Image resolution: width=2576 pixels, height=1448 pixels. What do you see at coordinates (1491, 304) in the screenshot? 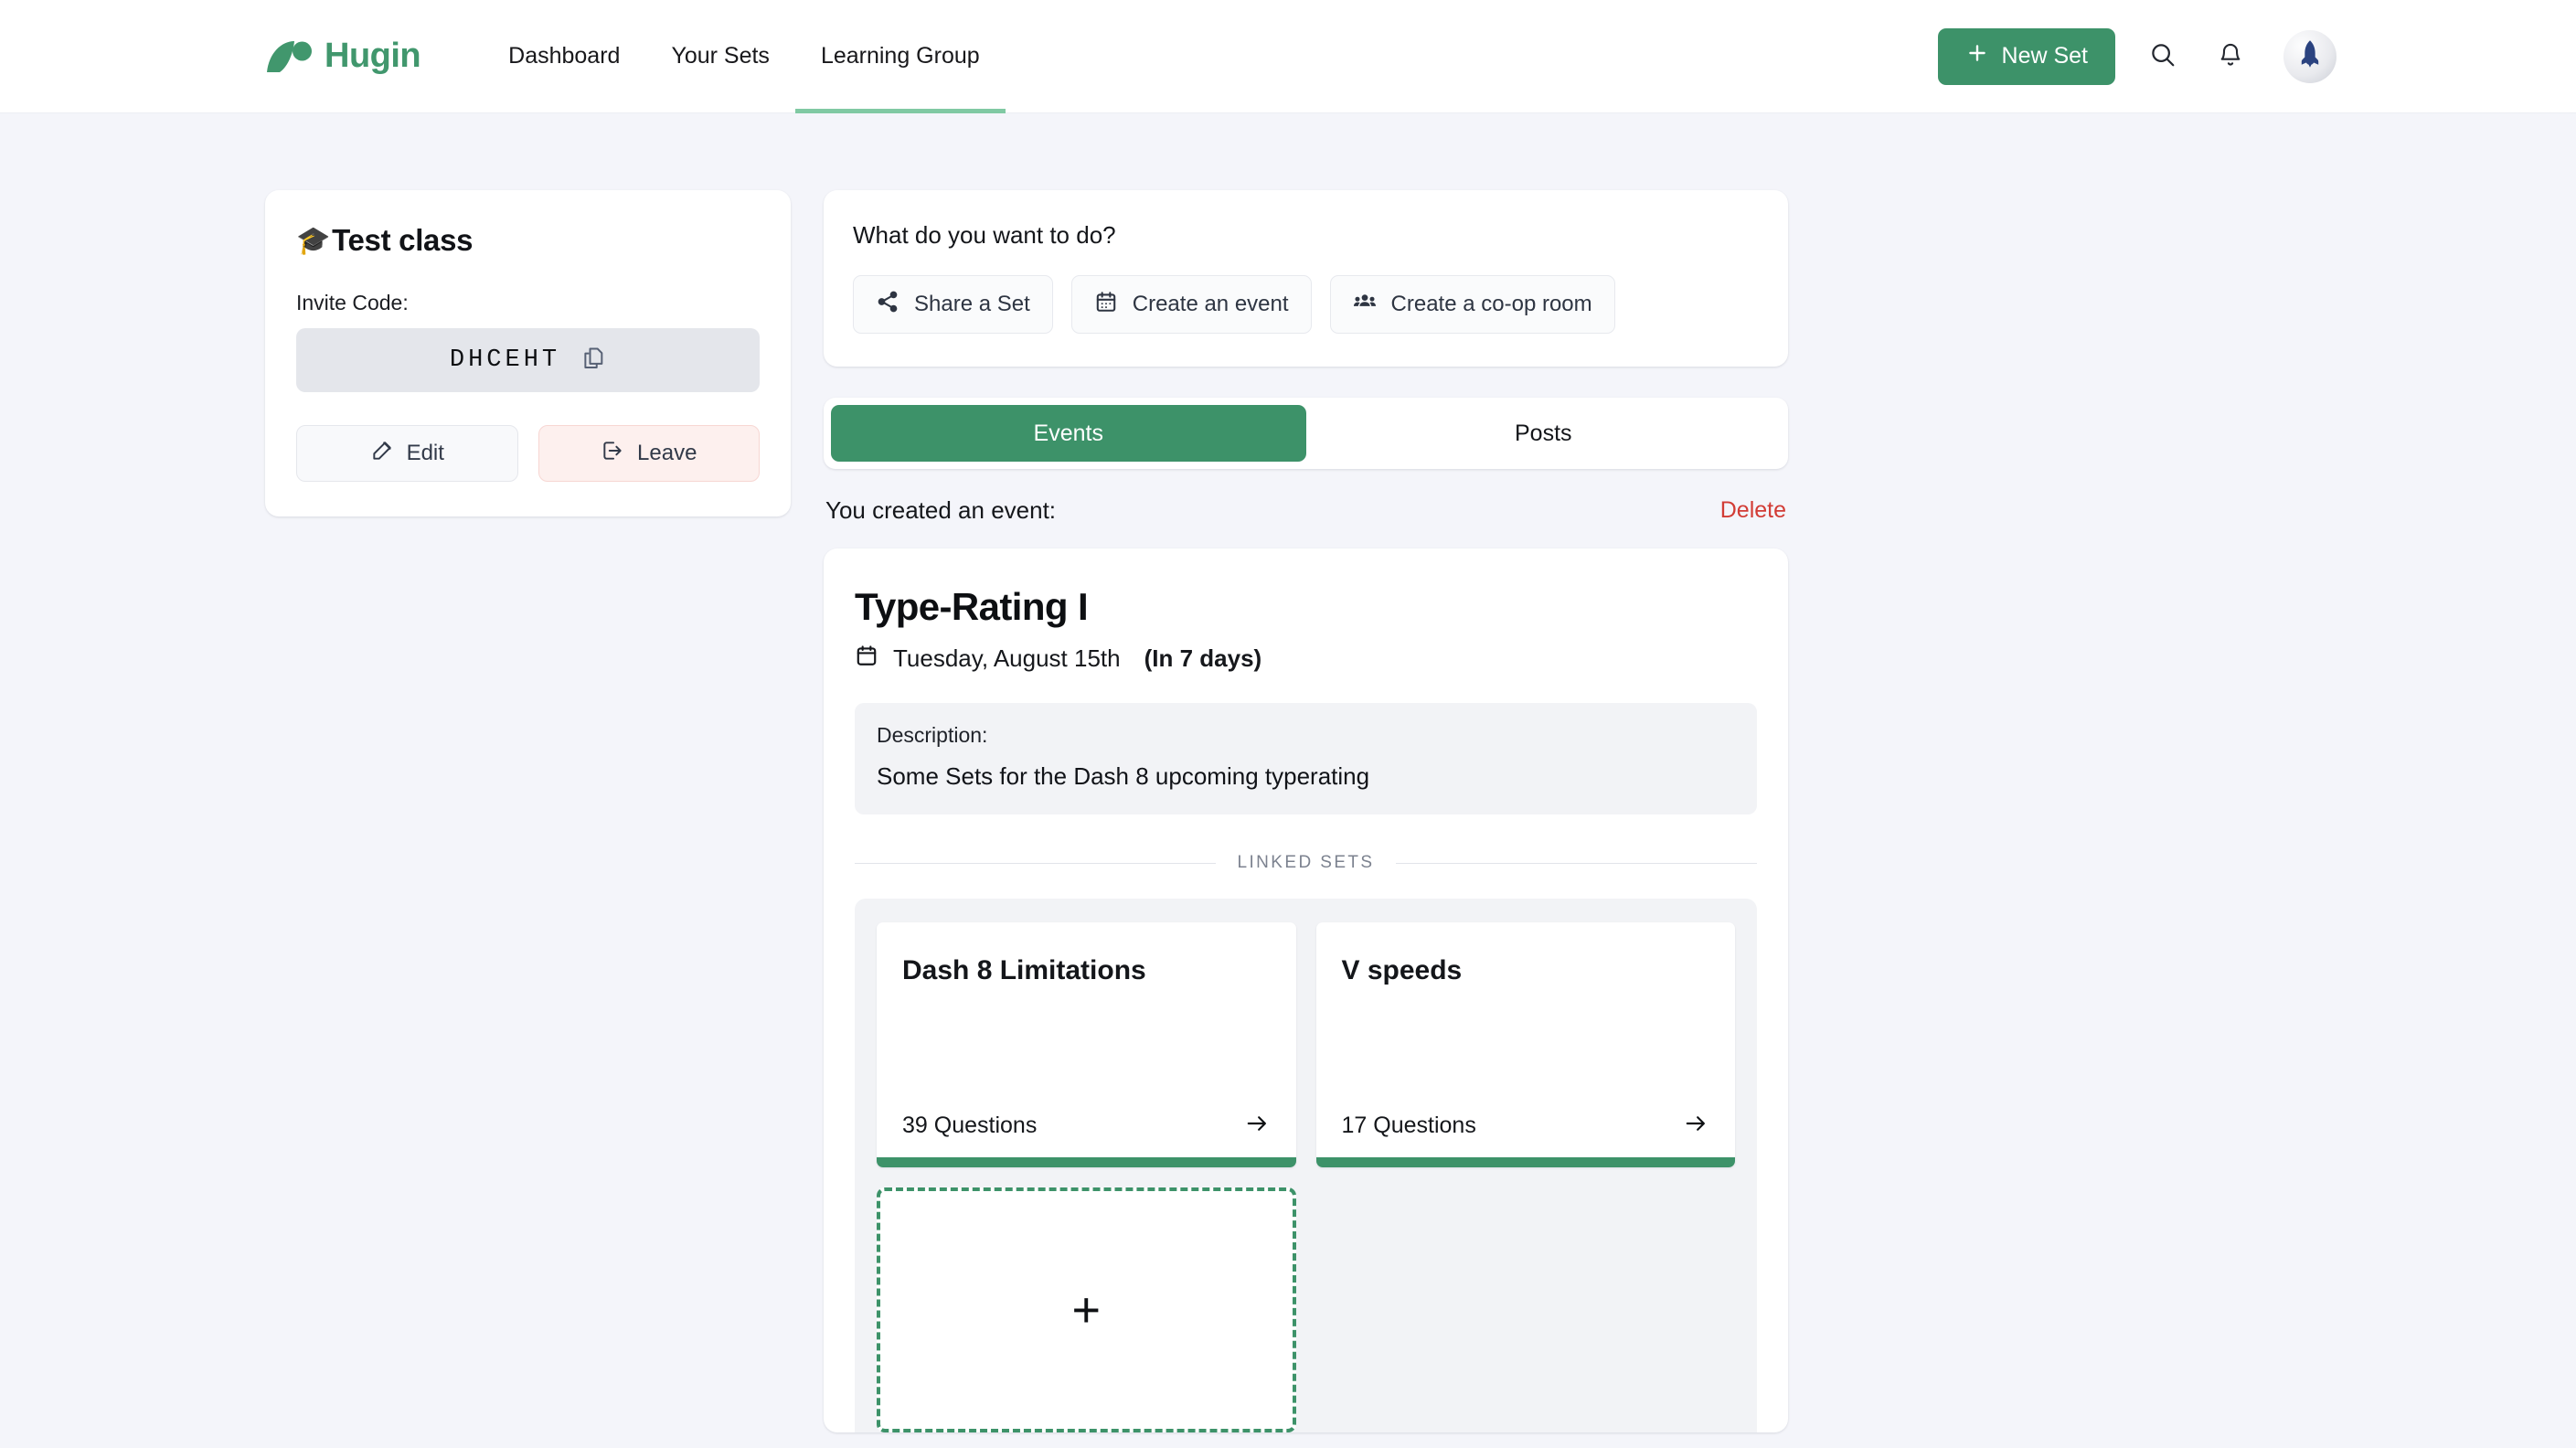
I see `create-co-op-room-label: Create a co-op room` at bounding box center [1491, 304].